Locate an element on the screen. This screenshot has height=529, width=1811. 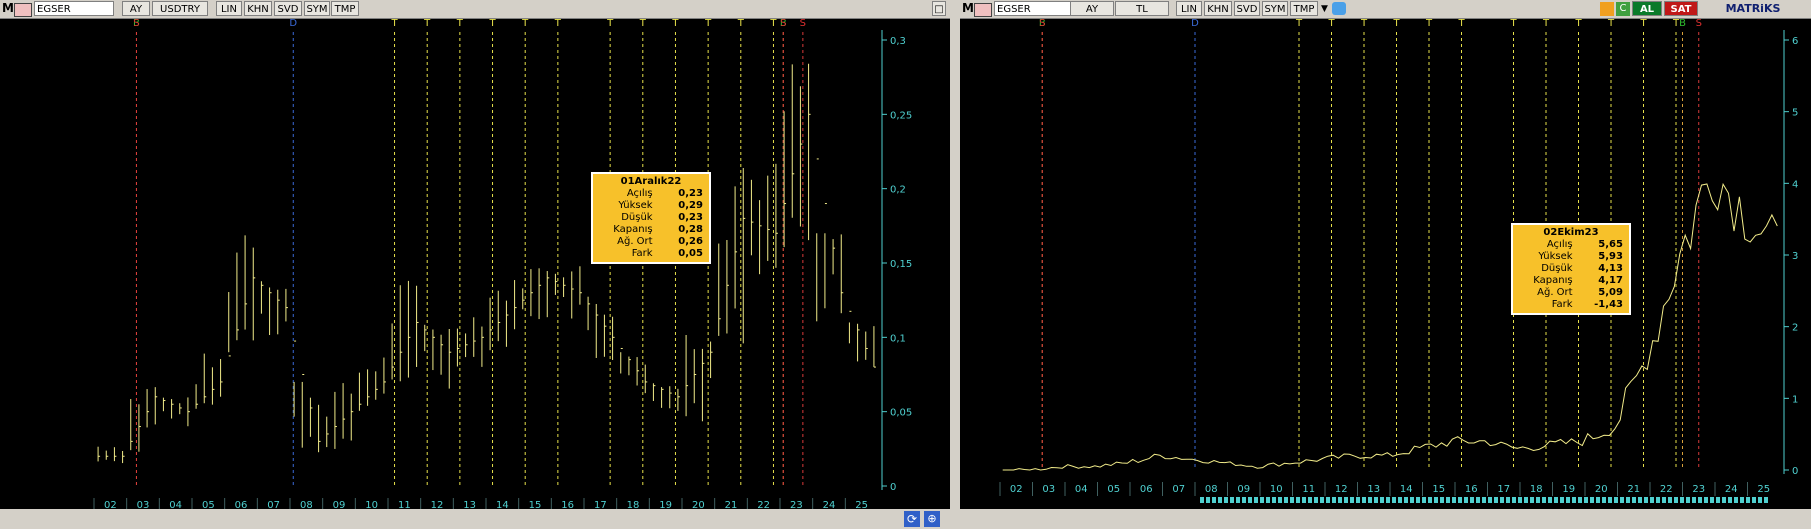
tooltip-row: Fark -1,43 is located at coordinates (1571, 305).